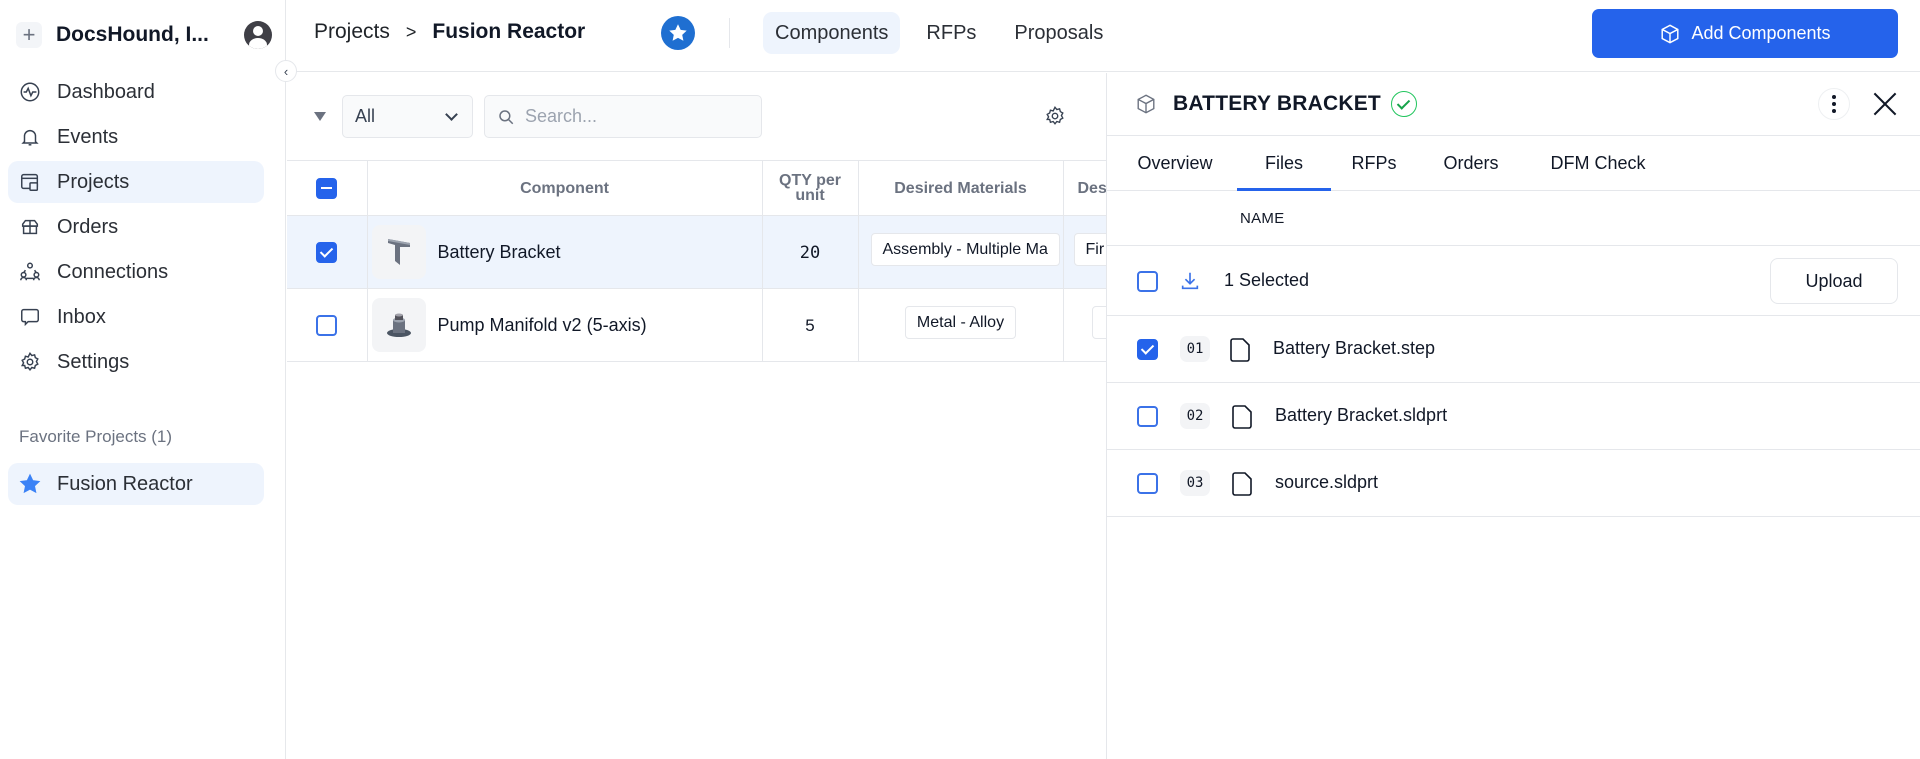  I want to click on tab-overview: Overview, so click(1175, 163).